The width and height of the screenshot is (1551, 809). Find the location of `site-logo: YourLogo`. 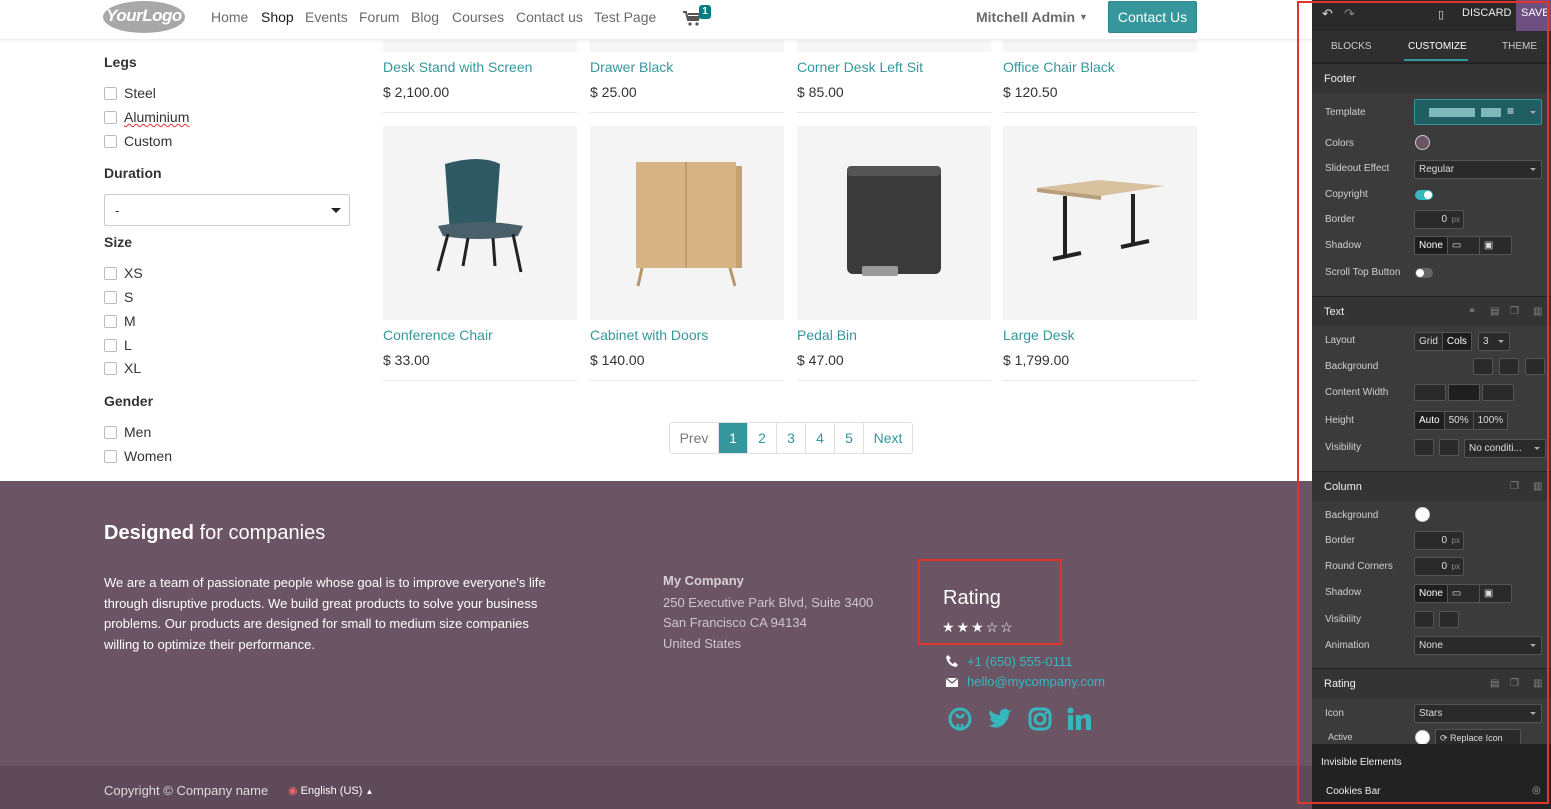

site-logo: YourLogo is located at coordinates (144, 17).